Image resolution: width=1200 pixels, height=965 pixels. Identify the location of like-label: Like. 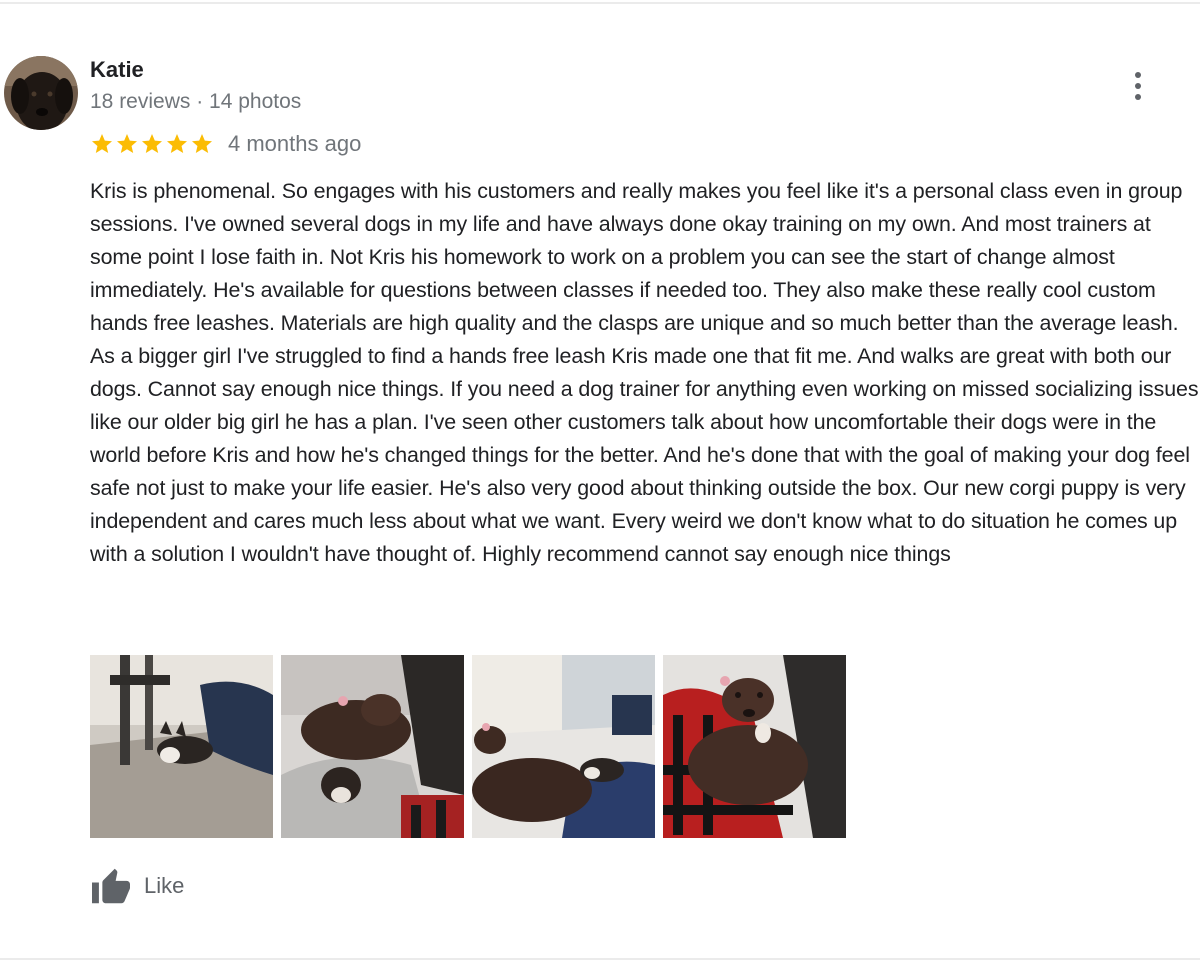
(164, 885).